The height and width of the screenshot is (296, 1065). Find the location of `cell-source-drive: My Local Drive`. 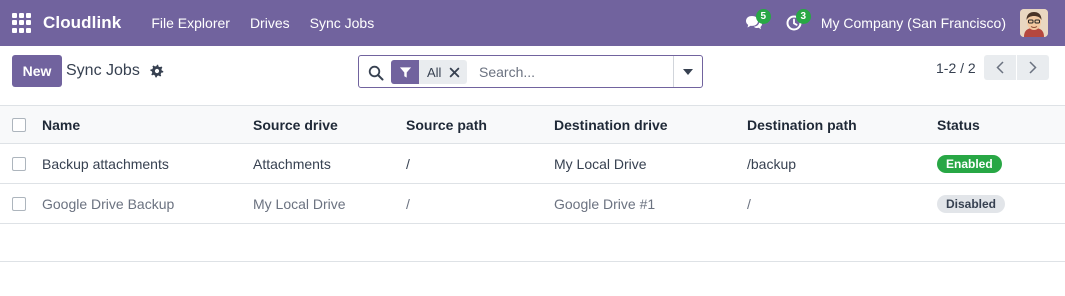

cell-source-drive: My Local Drive is located at coordinates (299, 203).